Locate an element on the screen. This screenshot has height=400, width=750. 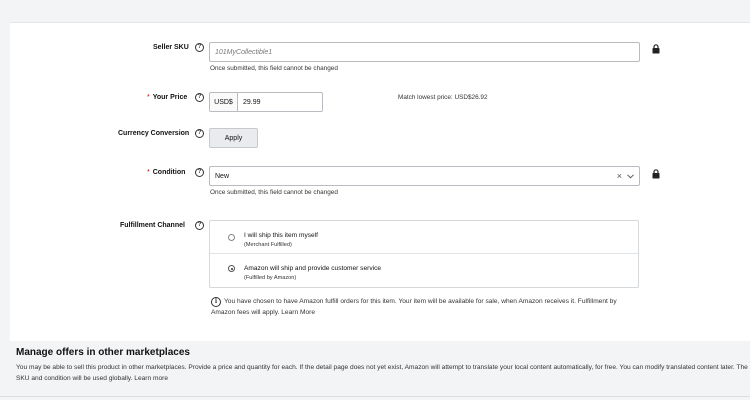
learn-more-link: Learn more is located at coordinates (151, 378).